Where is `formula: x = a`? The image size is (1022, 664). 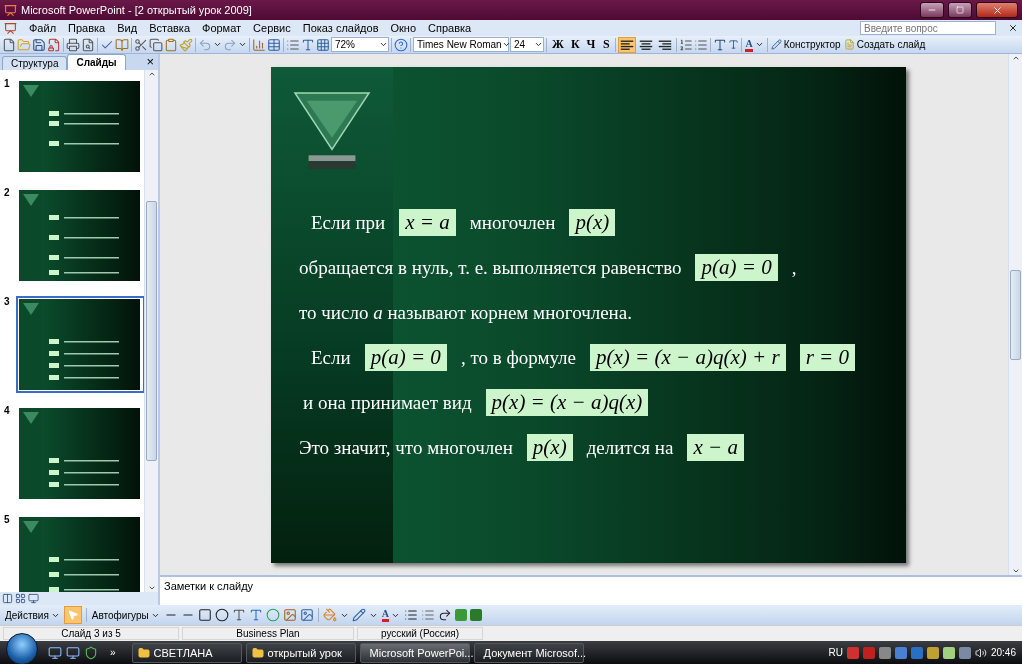 formula: x = a is located at coordinates (427, 222).